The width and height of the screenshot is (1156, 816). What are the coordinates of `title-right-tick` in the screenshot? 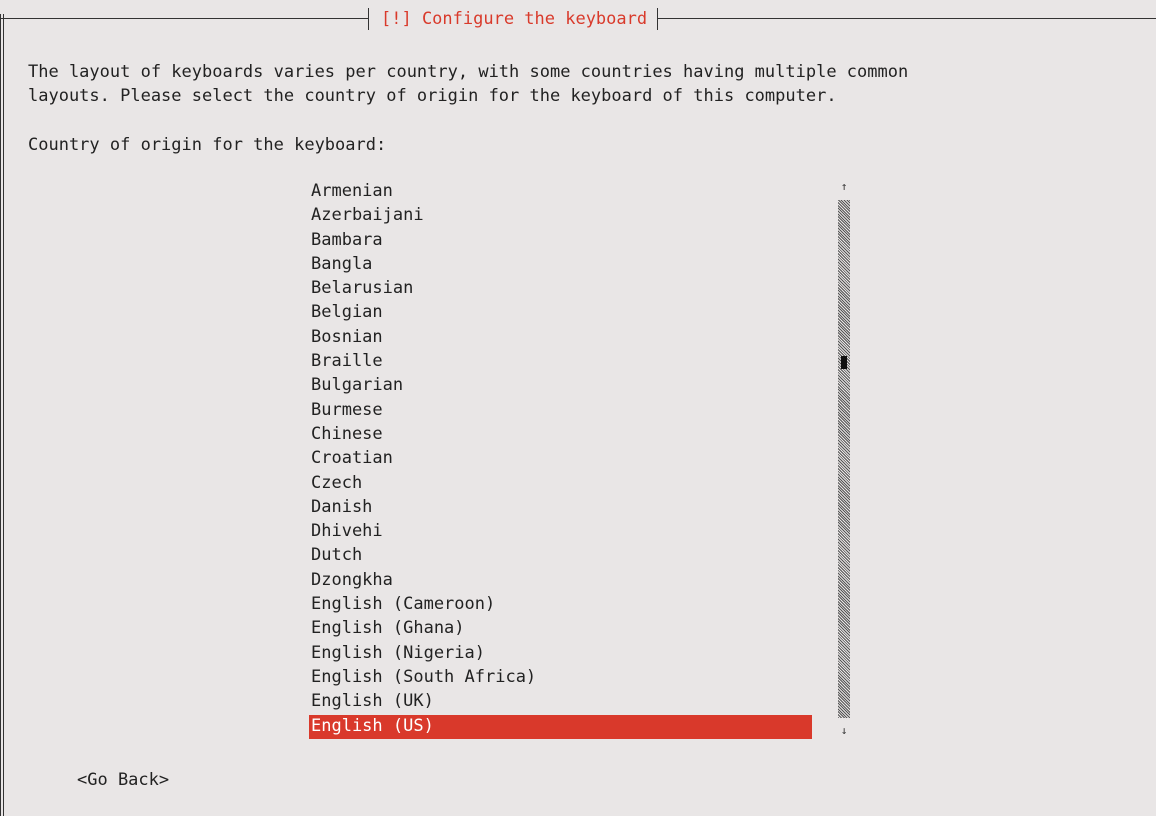 It's located at (658, 19).